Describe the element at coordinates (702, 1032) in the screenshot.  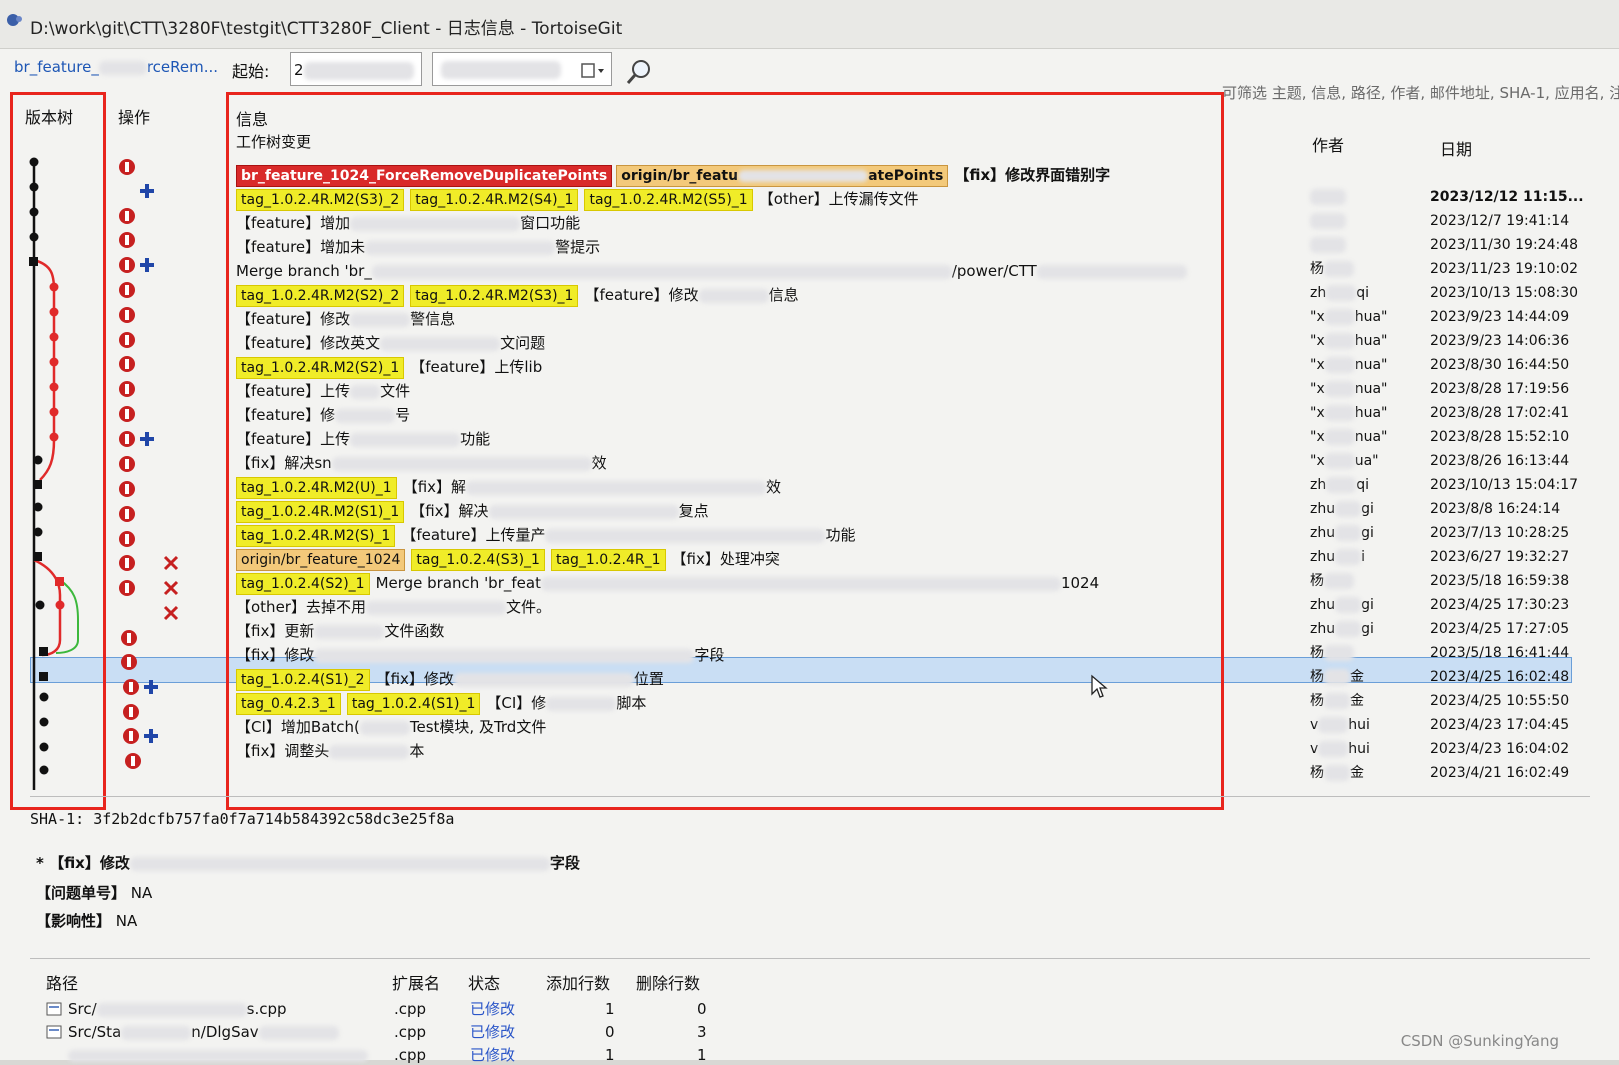
I see `file-deleted: 3` at that location.